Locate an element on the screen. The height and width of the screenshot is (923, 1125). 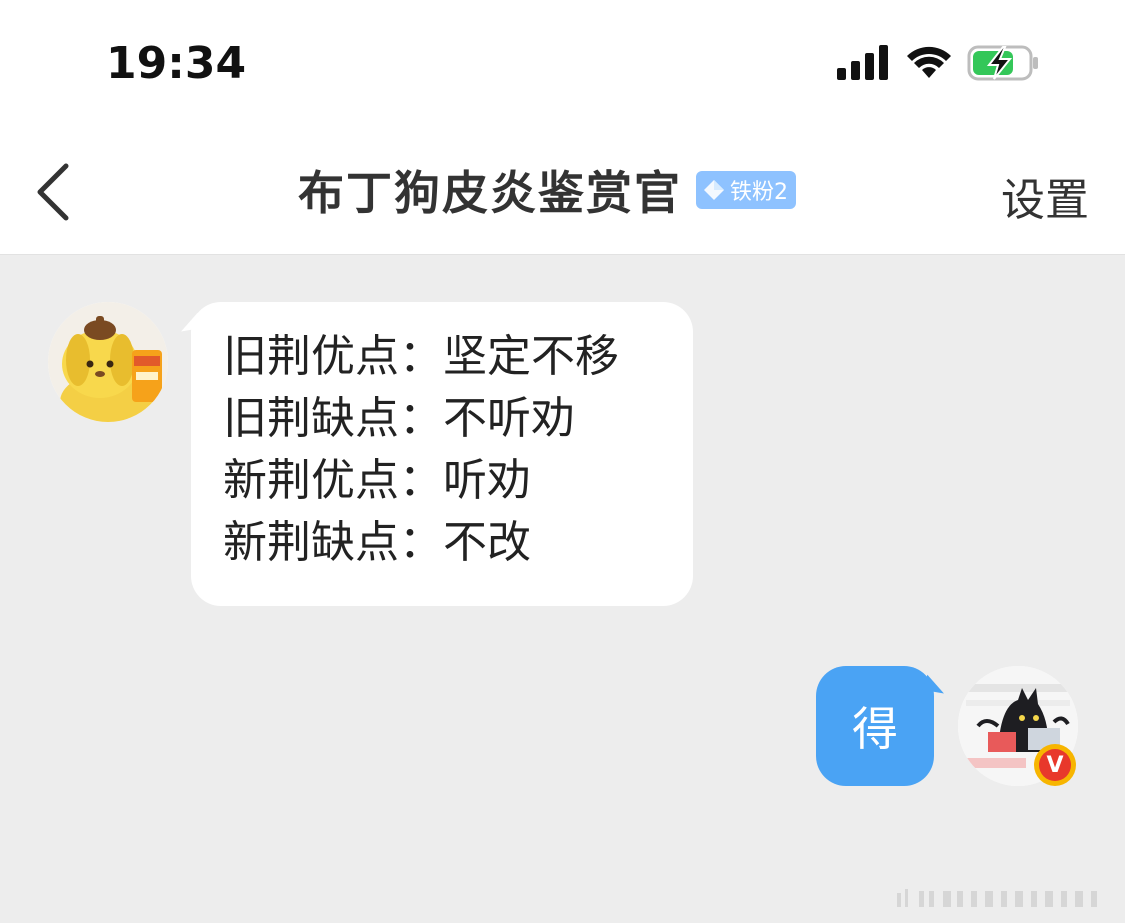
status-time: 19:34 is located at coordinates (176, 63).